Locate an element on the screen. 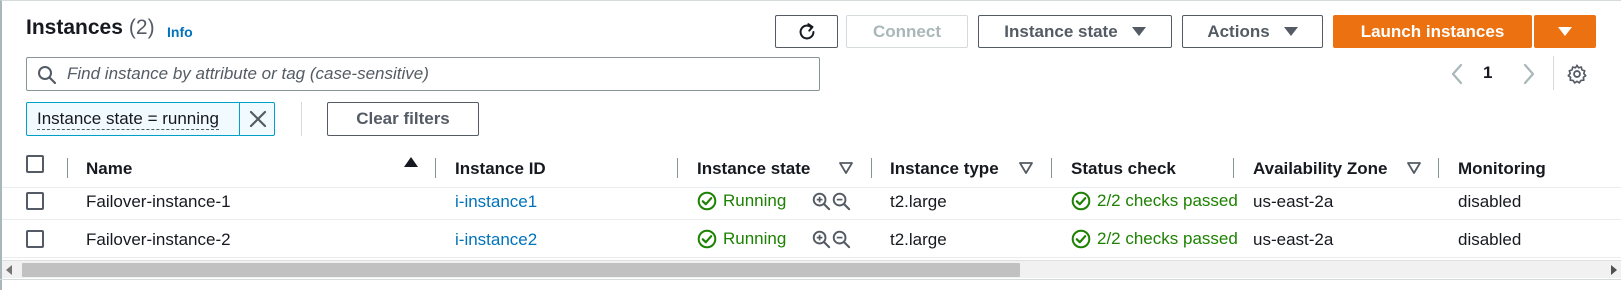 The width and height of the screenshot is (1621, 290). pagination-divider is located at coordinates (1553, 73).